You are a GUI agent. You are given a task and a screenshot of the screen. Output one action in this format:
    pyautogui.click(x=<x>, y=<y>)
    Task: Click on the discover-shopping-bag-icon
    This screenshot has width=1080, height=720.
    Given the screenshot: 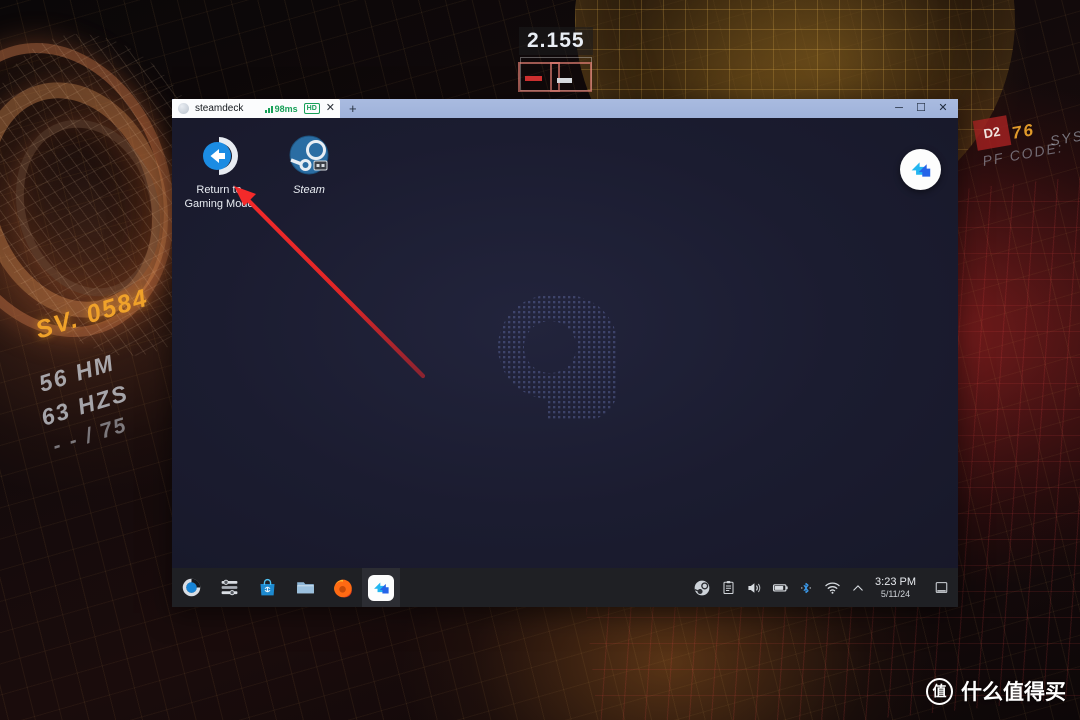 What is the action you would take?
    pyautogui.click(x=267, y=587)
    